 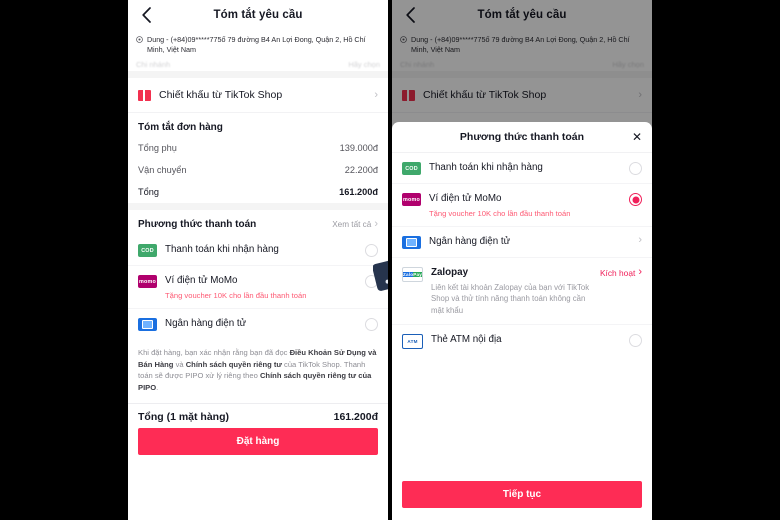 I want to click on payment-section-title: Phương thức thanh toán, so click(x=197, y=225).